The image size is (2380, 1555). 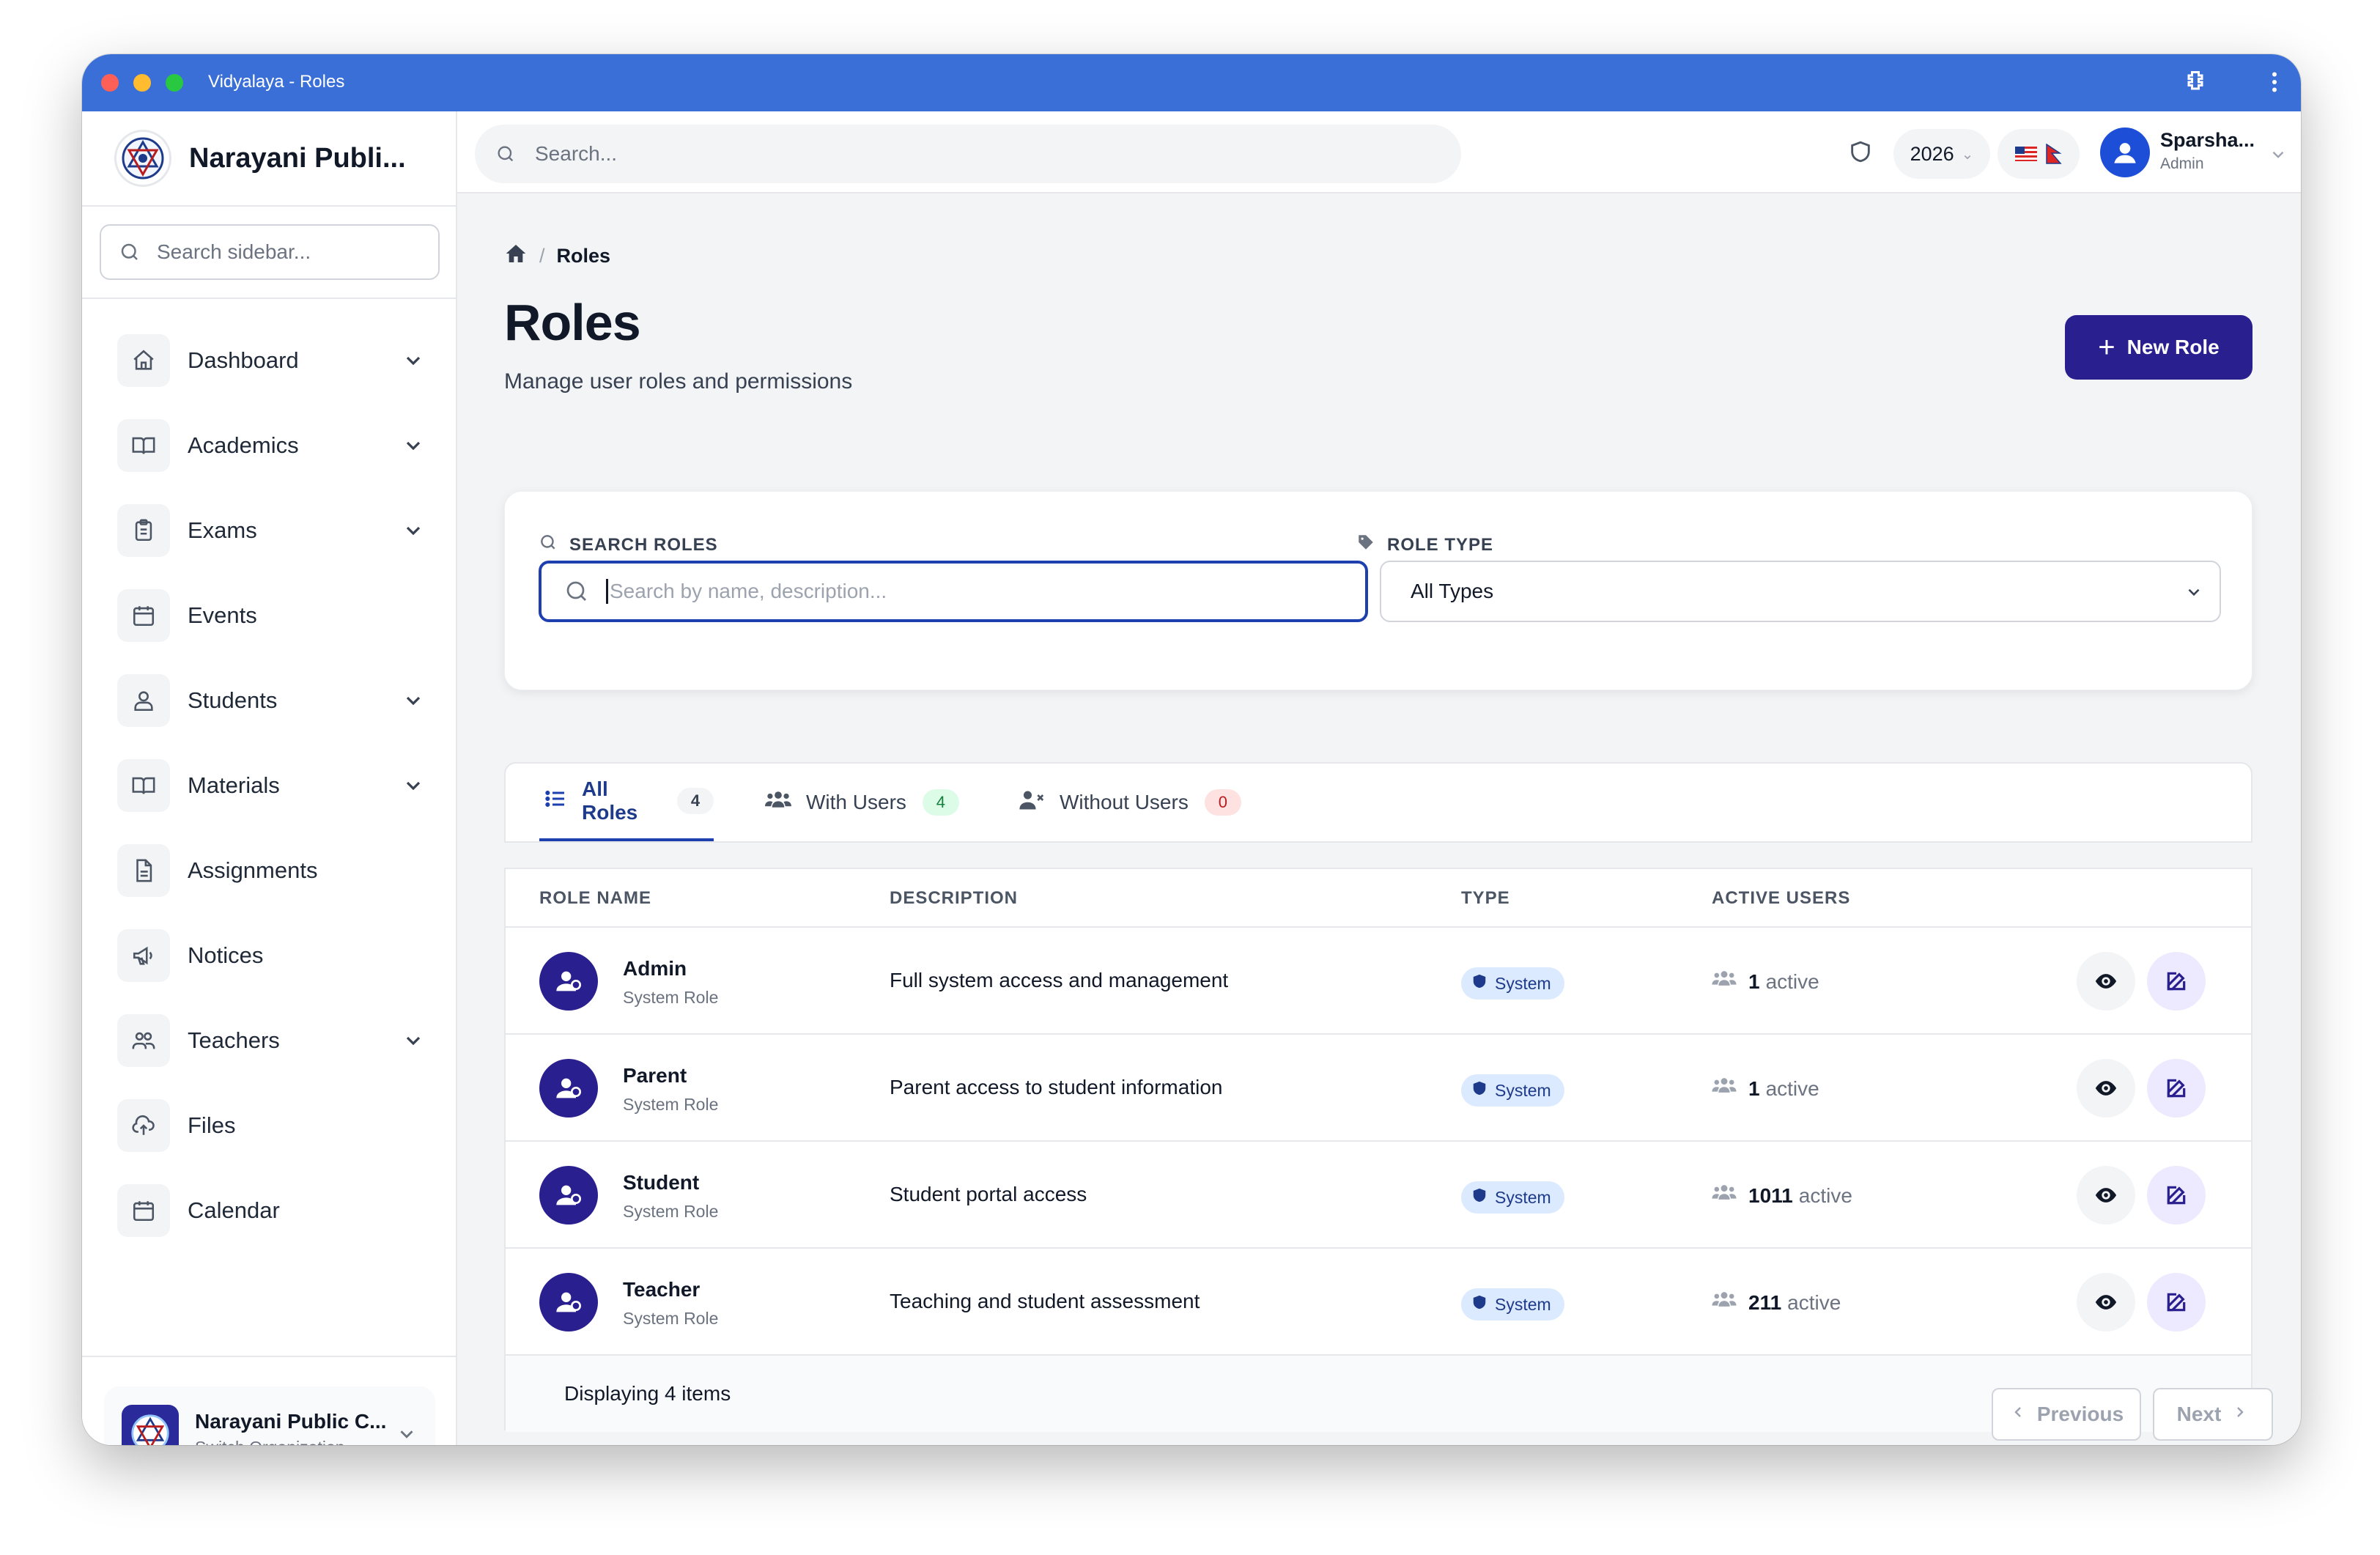 What do you see at coordinates (862, 803) in the screenshot?
I see `tab-with-users: With Users 4` at bounding box center [862, 803].